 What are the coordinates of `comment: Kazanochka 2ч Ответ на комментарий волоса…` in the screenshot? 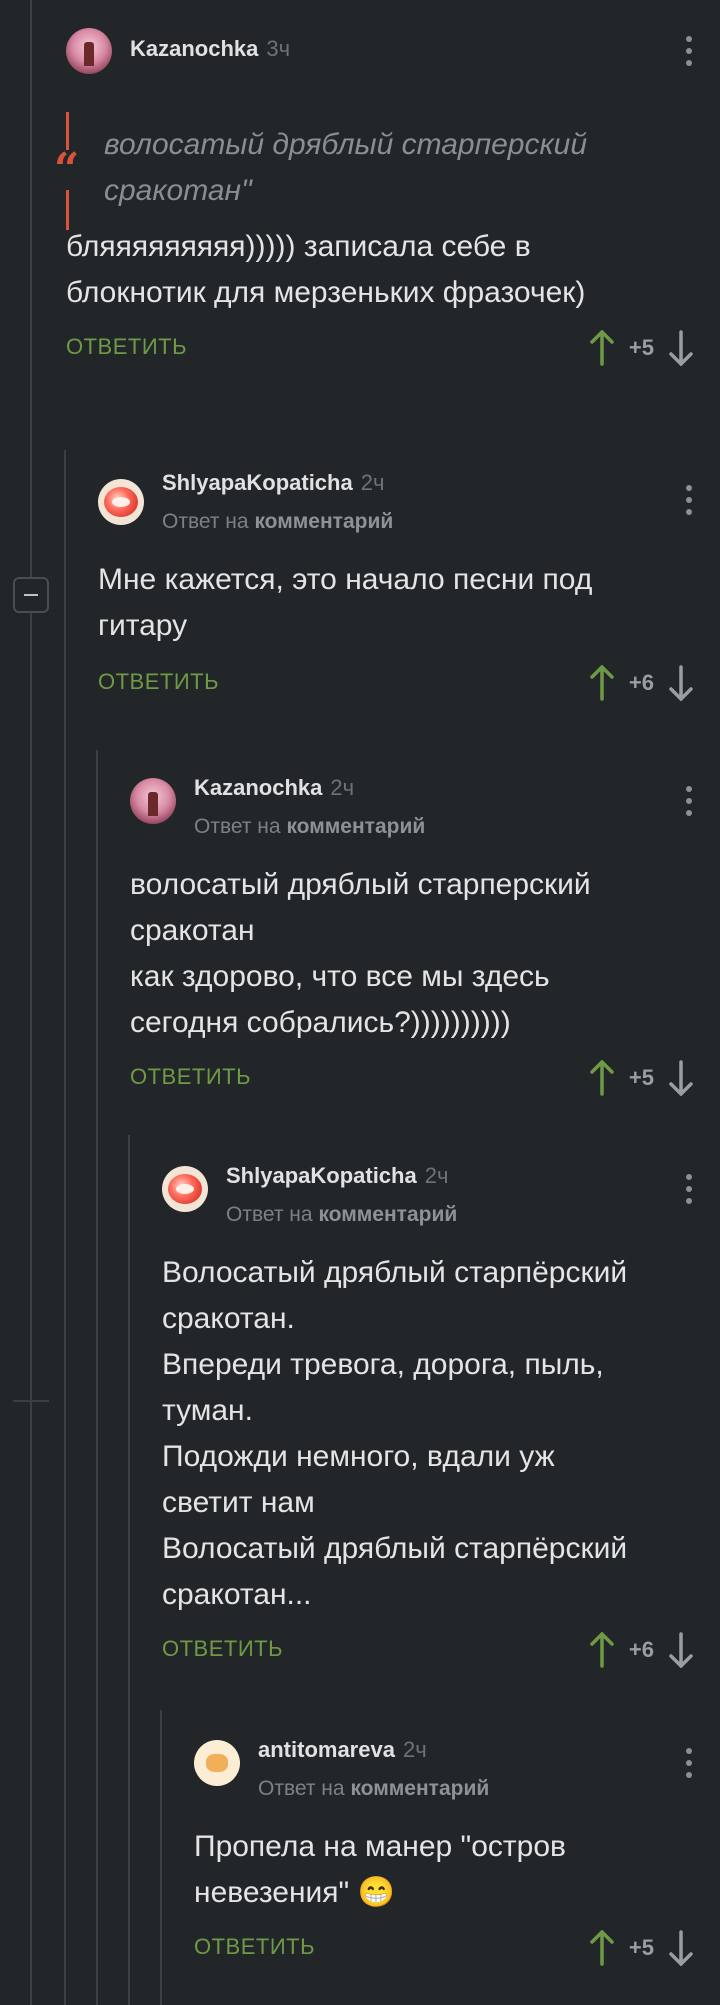 It's located at (425, 932).